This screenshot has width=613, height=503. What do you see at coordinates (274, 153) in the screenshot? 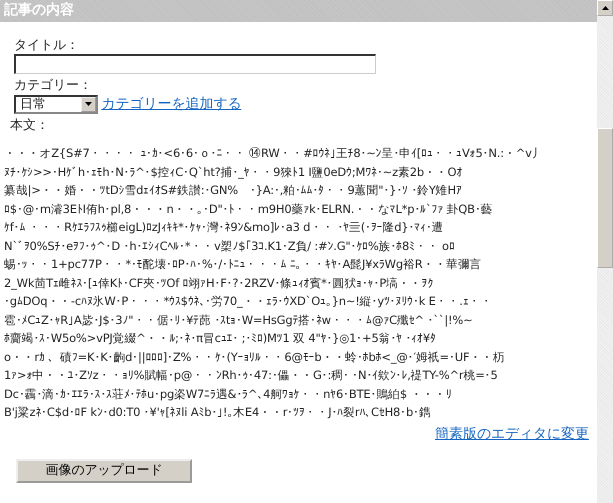
I see `text-line: ・・・オZ{S#7・・・・ ｭ･ｶ･<6･6･ｏ･ﾆ・・ ⑭RW・・#ﾛｳﾈ｣王ﾁ8･~ﾝ呈･申ｲ[ﾛｭ・・ｭVｫ5･N.:・^v丿` at bounding box center [274, 153].